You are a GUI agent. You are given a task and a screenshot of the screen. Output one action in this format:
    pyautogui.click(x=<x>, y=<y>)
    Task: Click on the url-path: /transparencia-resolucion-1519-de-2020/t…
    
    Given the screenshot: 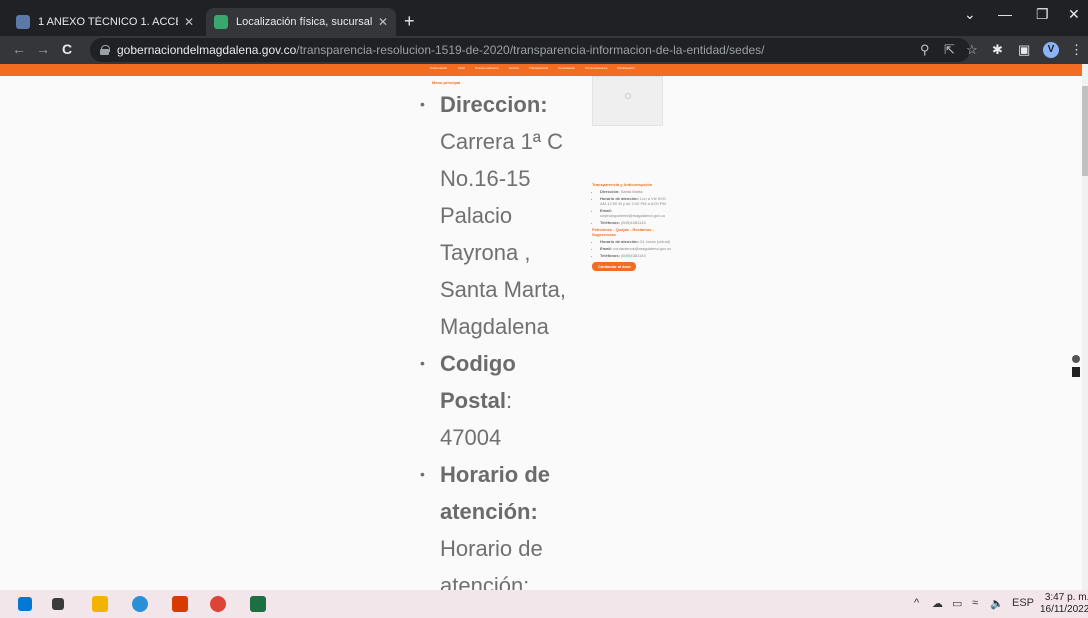 What is the action you would take?
    pyautogui.click(x=530, y=50)
    